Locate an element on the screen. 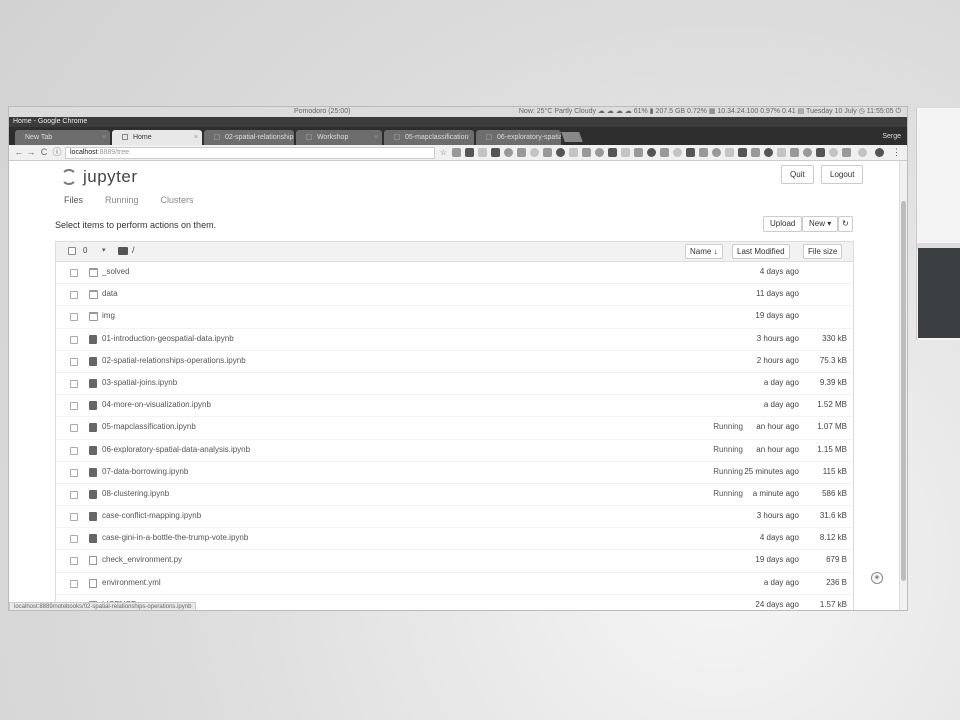  file-name-link: environment.yml is located at coordinates (131, 582).